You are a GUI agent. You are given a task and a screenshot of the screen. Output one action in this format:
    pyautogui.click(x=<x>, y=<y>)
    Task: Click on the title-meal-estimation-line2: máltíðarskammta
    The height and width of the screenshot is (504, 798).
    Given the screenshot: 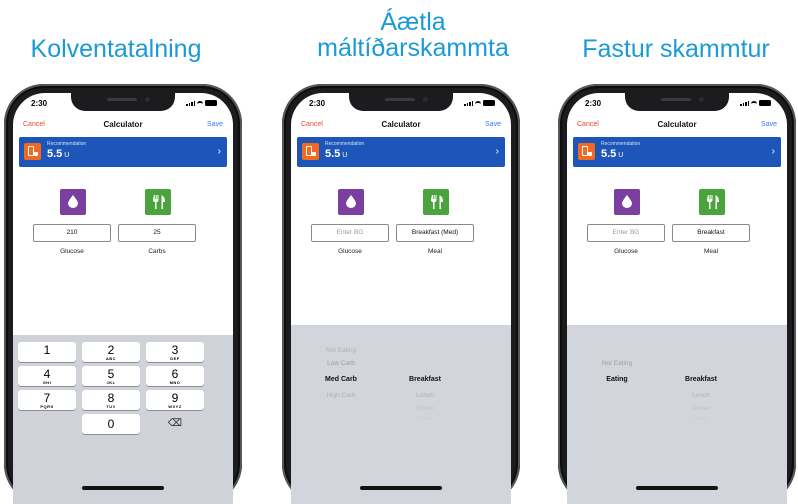 What is the action you would take?
    pyautogui.click(x=413, y=48)
    